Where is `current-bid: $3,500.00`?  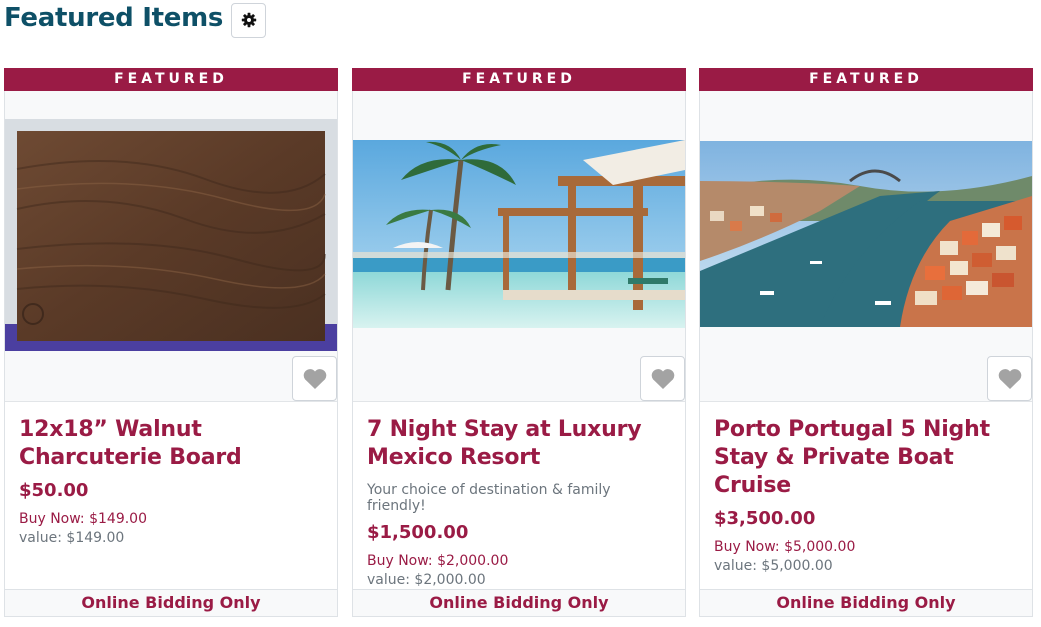
current-bid: $3,500.00 is located at coordinates (765, 518).